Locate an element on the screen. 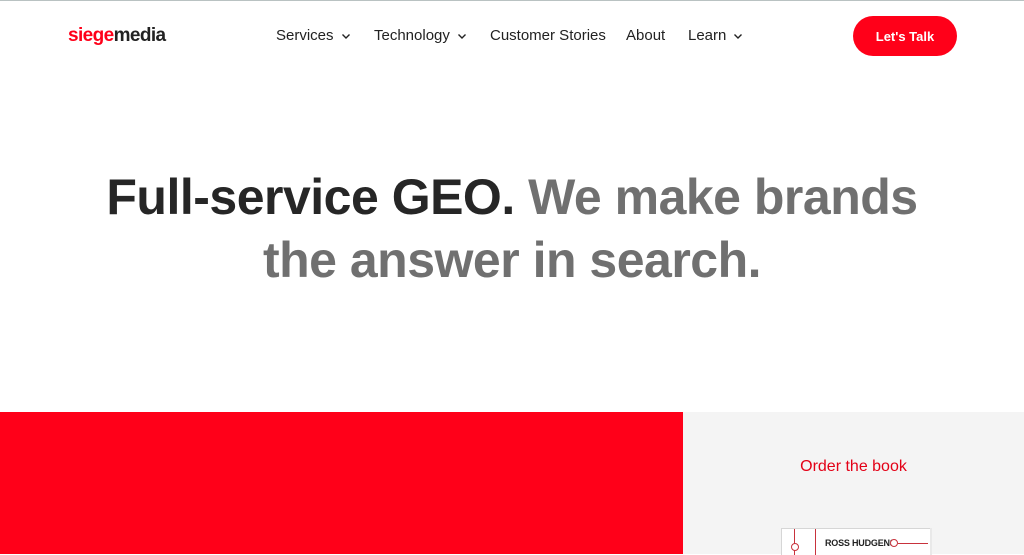  nav-customer-stories-label: Customer Stories is located at coordinates (548, 35).